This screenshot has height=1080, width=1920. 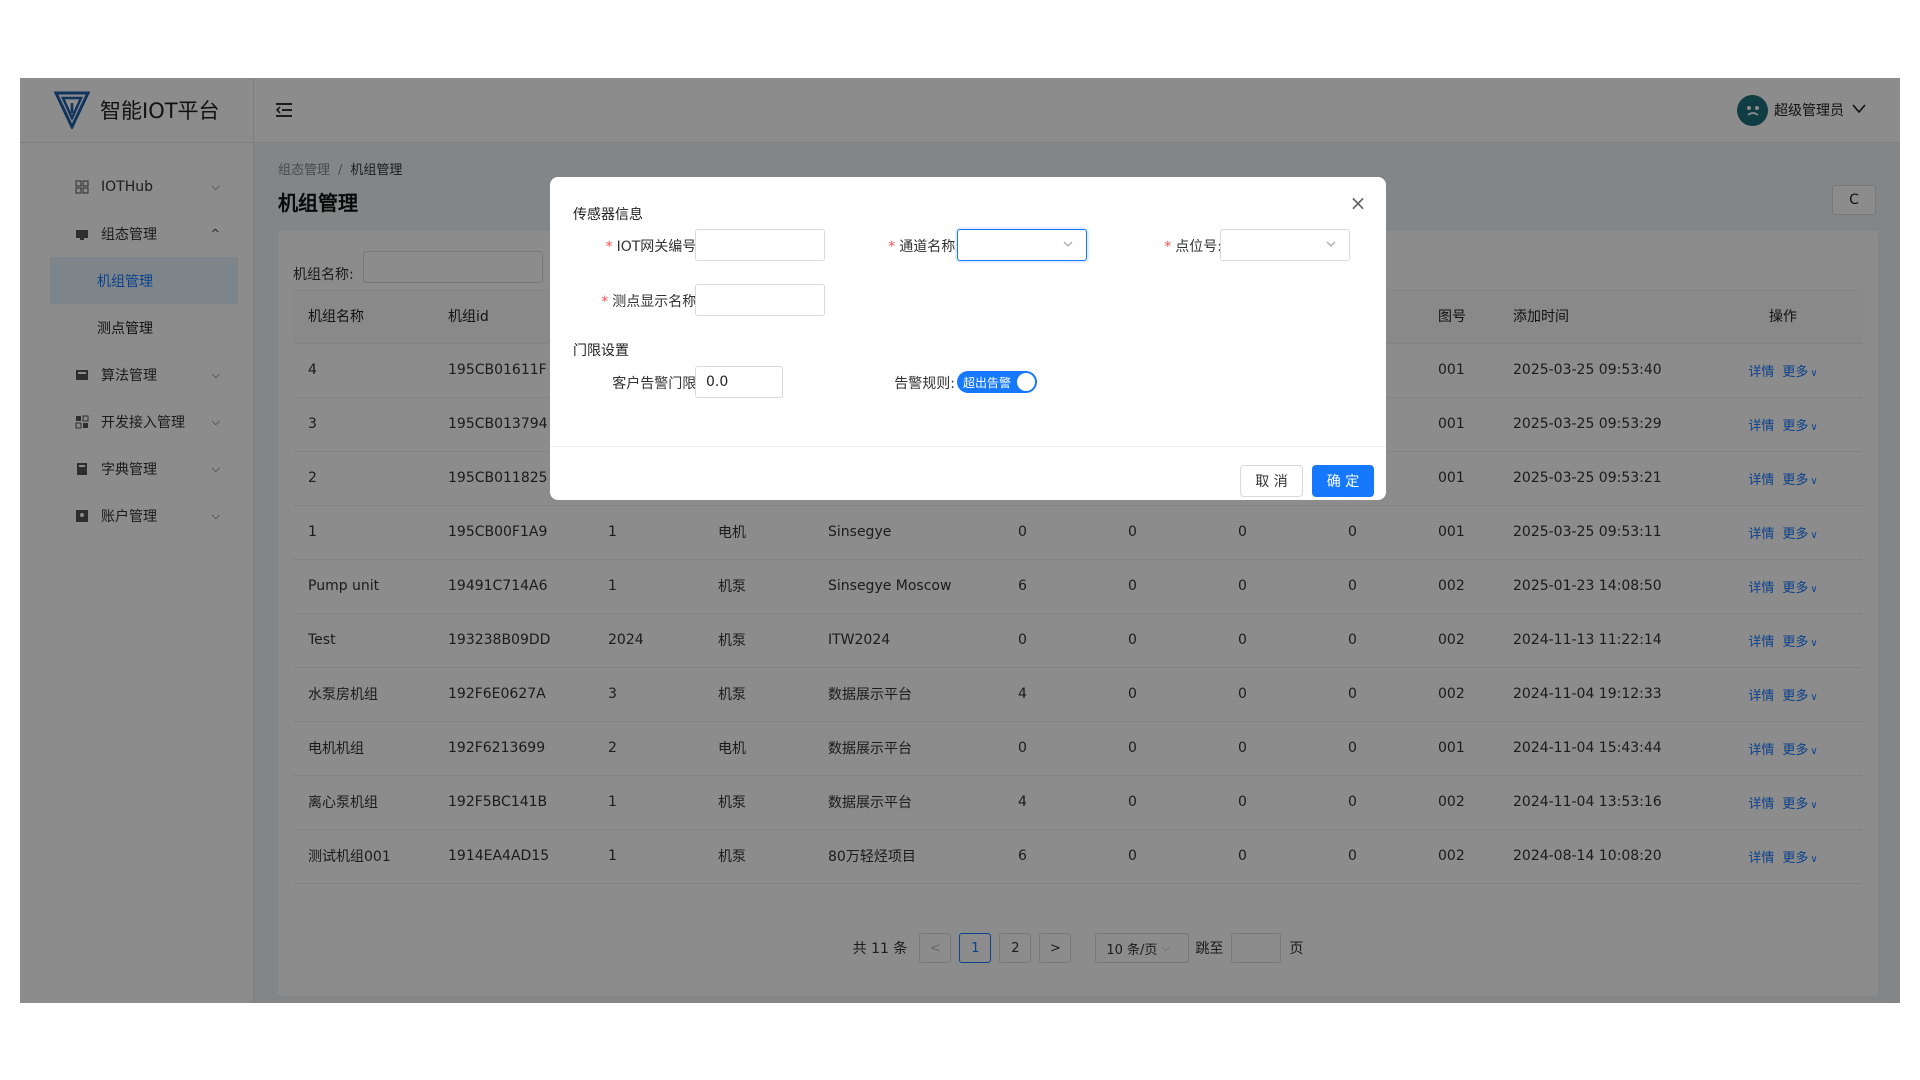 What do you see at coordinates (1271, 481) in the screenshot?
I see `cancel-button: 取 消` at bounding box center [1271, 481].